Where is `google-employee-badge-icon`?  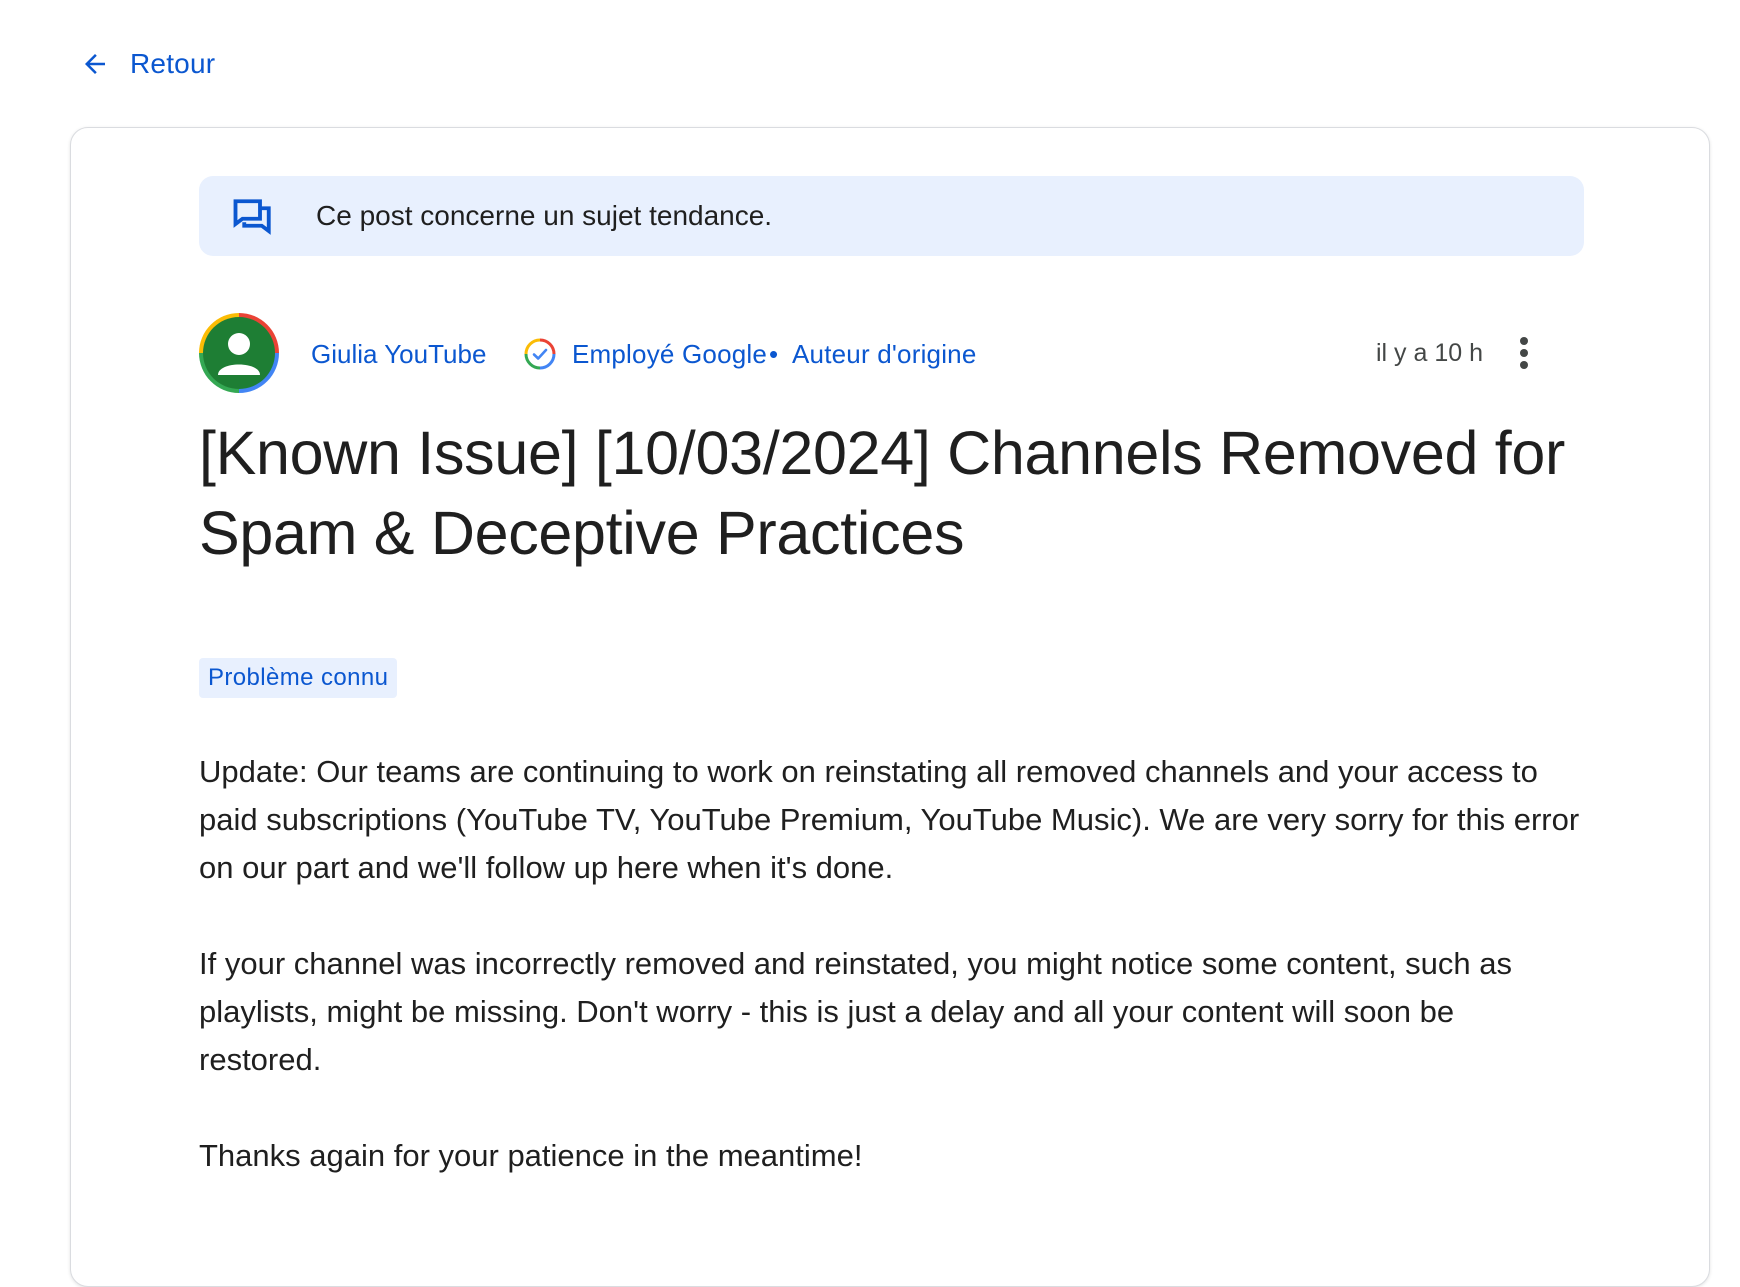 google-employee-badge-icon is located at coordinates (540, 354).